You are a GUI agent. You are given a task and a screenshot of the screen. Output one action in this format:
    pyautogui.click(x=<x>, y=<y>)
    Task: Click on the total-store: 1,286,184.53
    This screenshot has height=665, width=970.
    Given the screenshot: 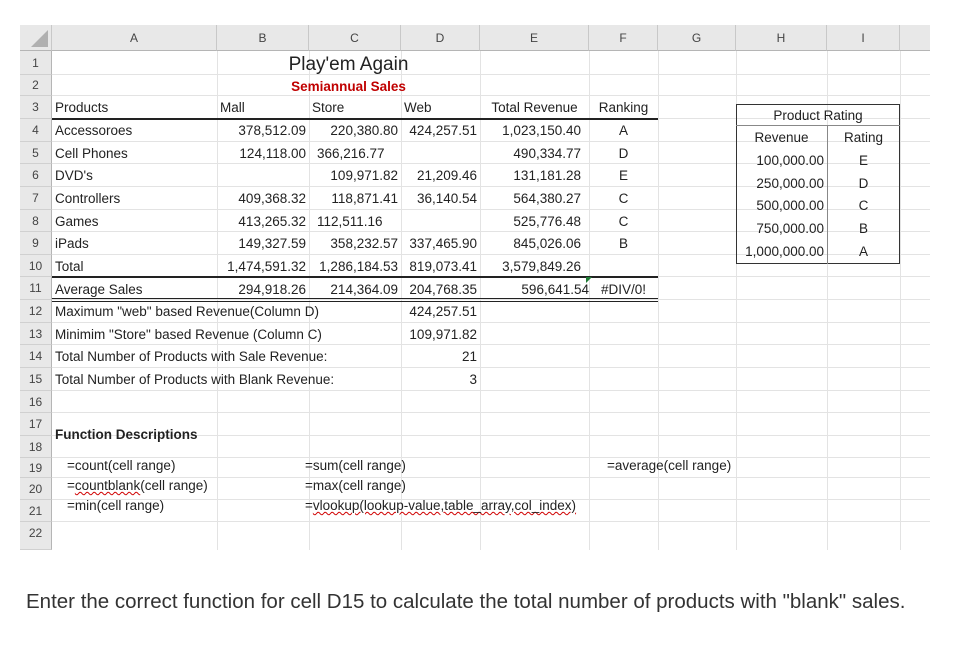 What is the action you would take?
    pyautogui.click(x=355, y=267)
    